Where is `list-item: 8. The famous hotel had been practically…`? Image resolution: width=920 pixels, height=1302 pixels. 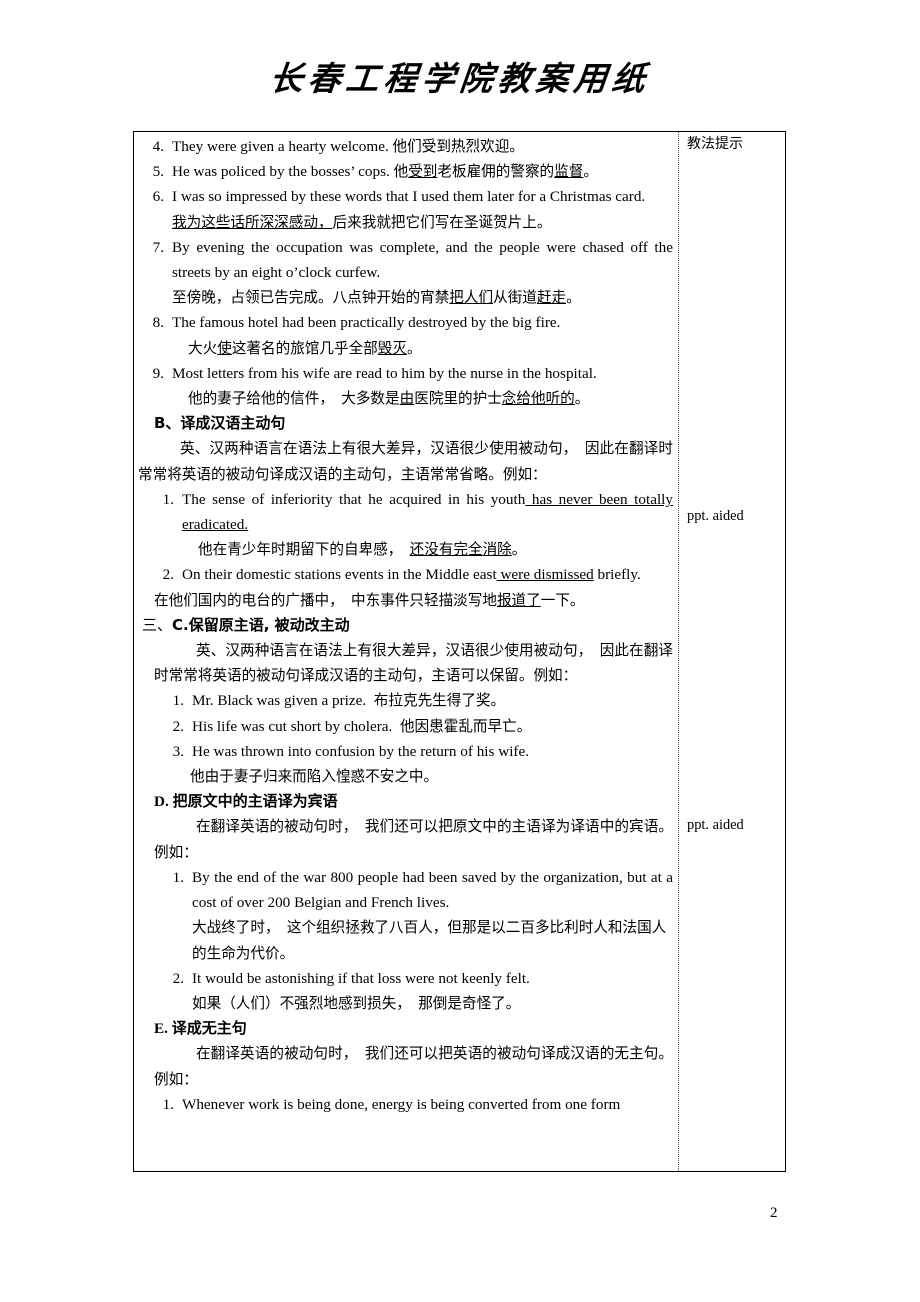
list-item: 8. The famous hotel had been practically… is located at coordinates (405, 335).